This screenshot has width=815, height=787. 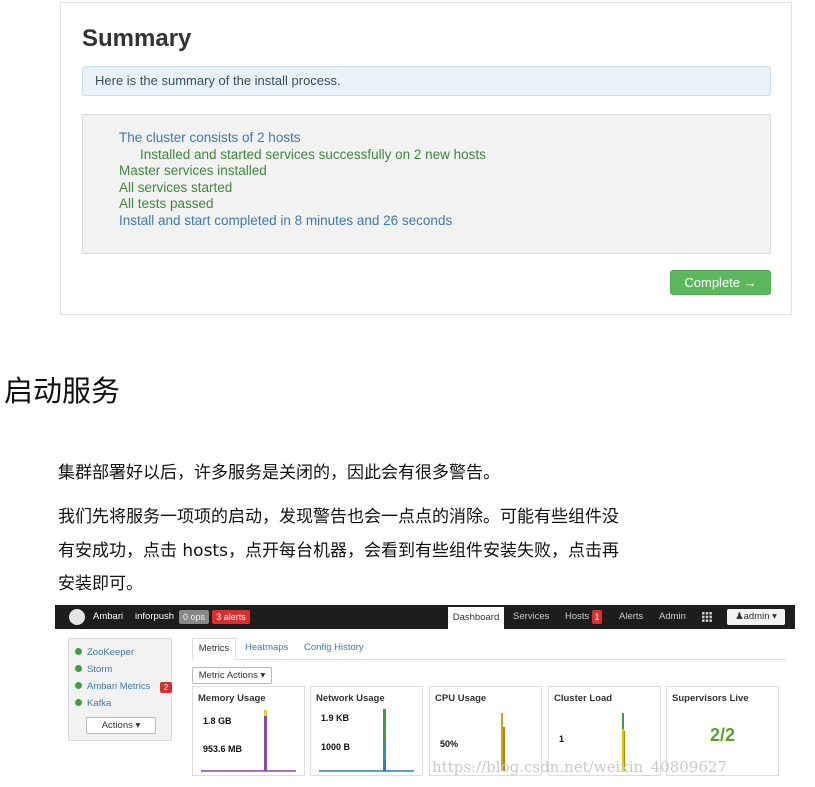 What do you see at coordinates (577, 616) in the screenshot?
I see `nav-hosts: Hosts` at bounding box center [577, 616].